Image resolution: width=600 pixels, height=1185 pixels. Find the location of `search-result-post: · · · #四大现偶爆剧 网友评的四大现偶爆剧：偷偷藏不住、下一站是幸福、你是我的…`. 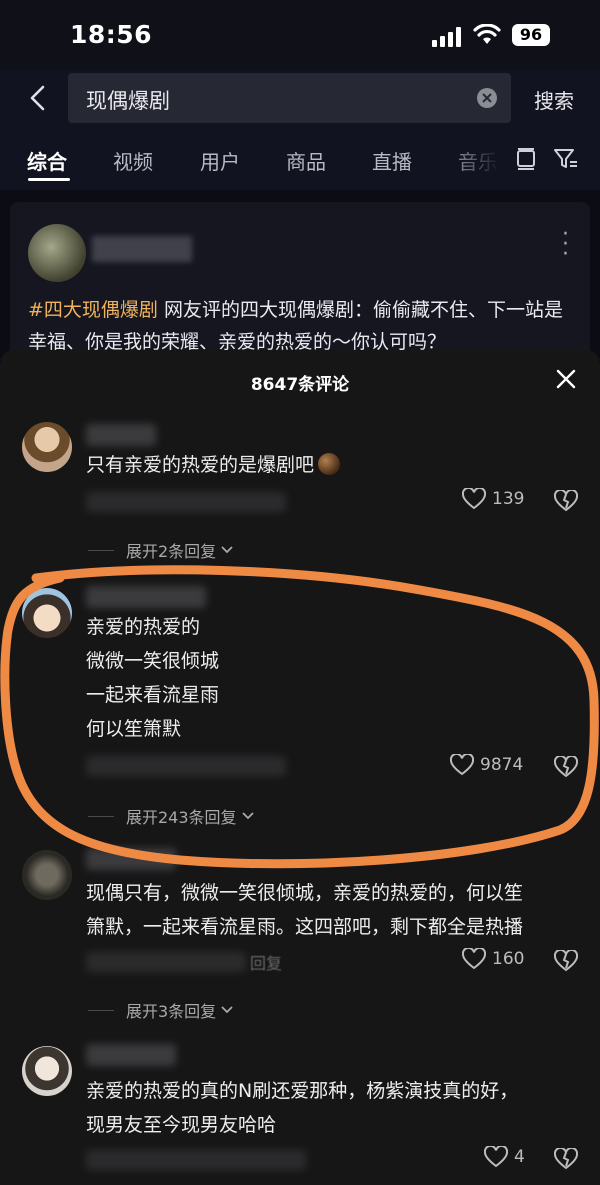

search-result-post: · · · #四大现偶爆剧 网友评的四大现偶爆剧：偷偷藏不住、下一站是幸福、你是我的… is located at coordinates (300, 276).